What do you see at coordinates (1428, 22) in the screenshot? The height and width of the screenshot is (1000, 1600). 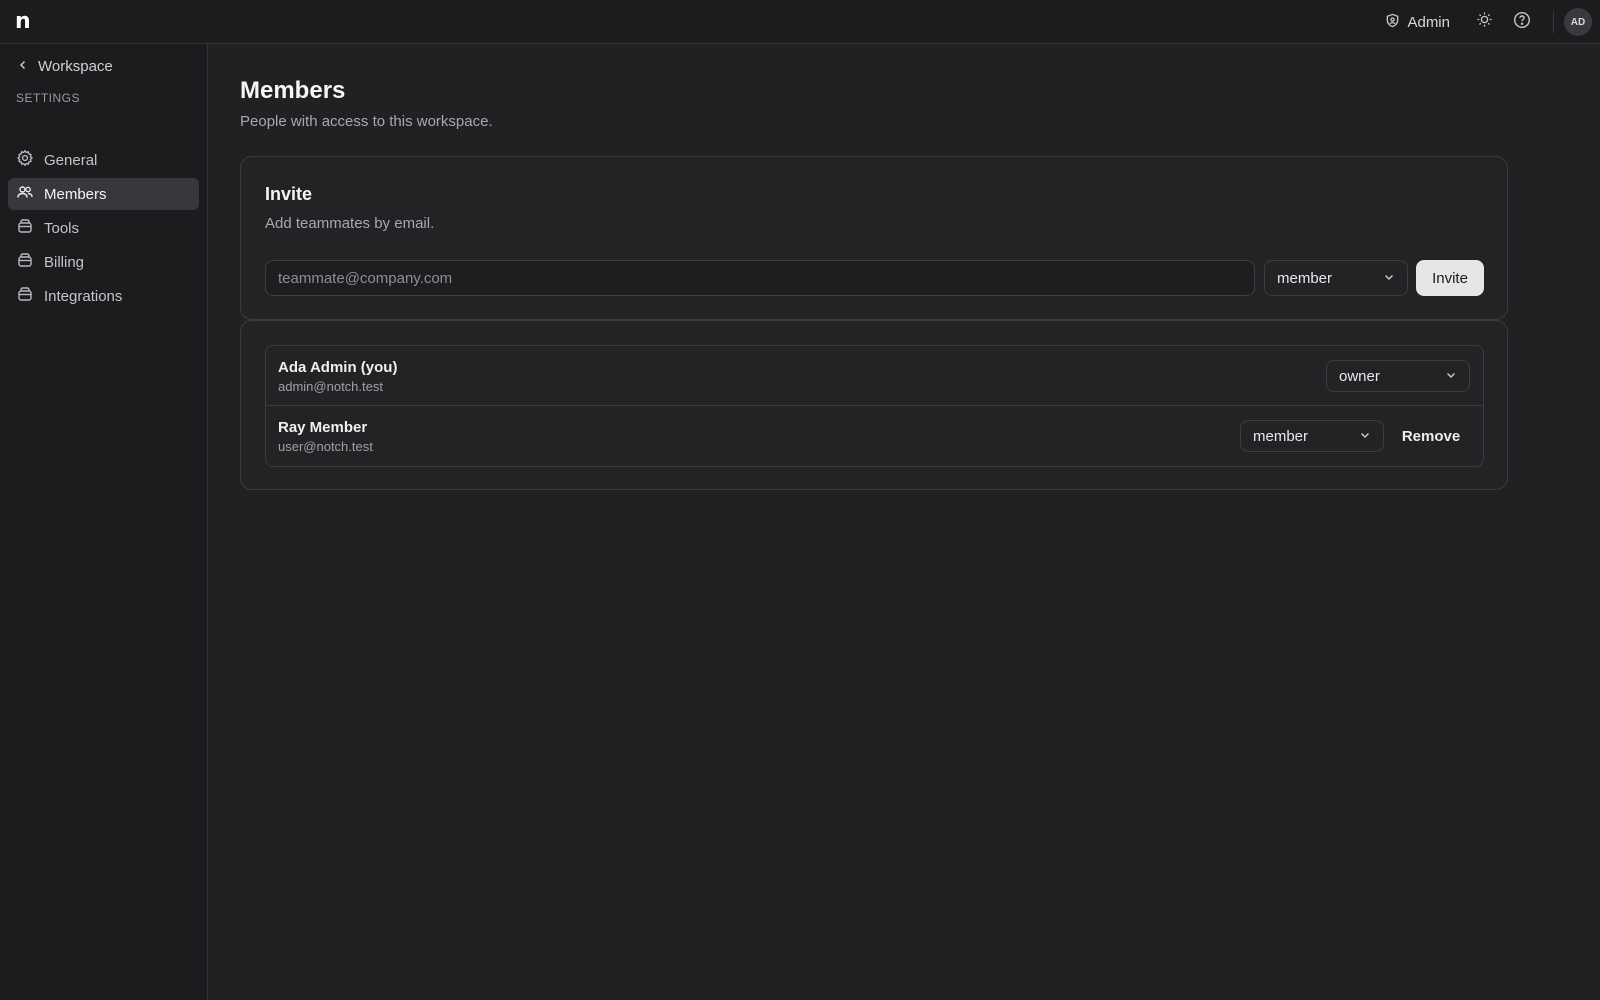 I see `role-label: Admin` at bounding box center [1428, 22].